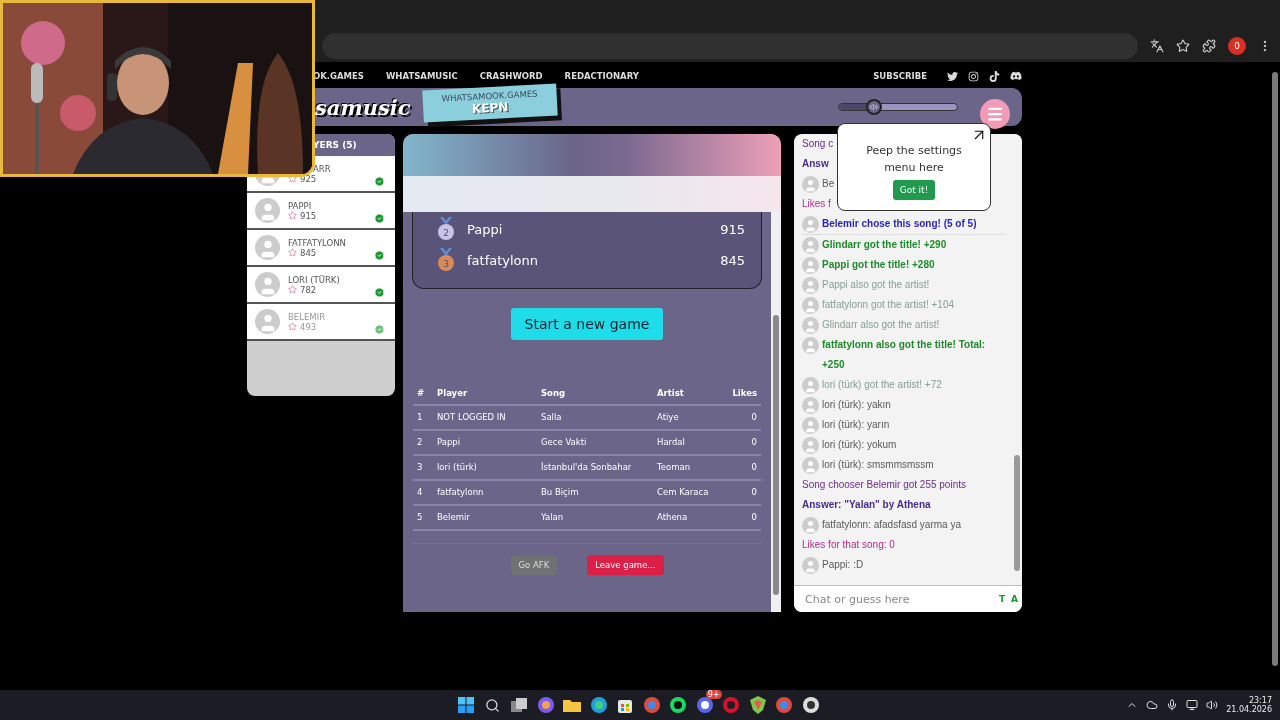 The height and width of the screenshot is (720, 1280). What do you see at coordinates (422, 76) in the screenshot?
I see `nav-link: WHATSAMUSIC` at bounding box center [422, 76].